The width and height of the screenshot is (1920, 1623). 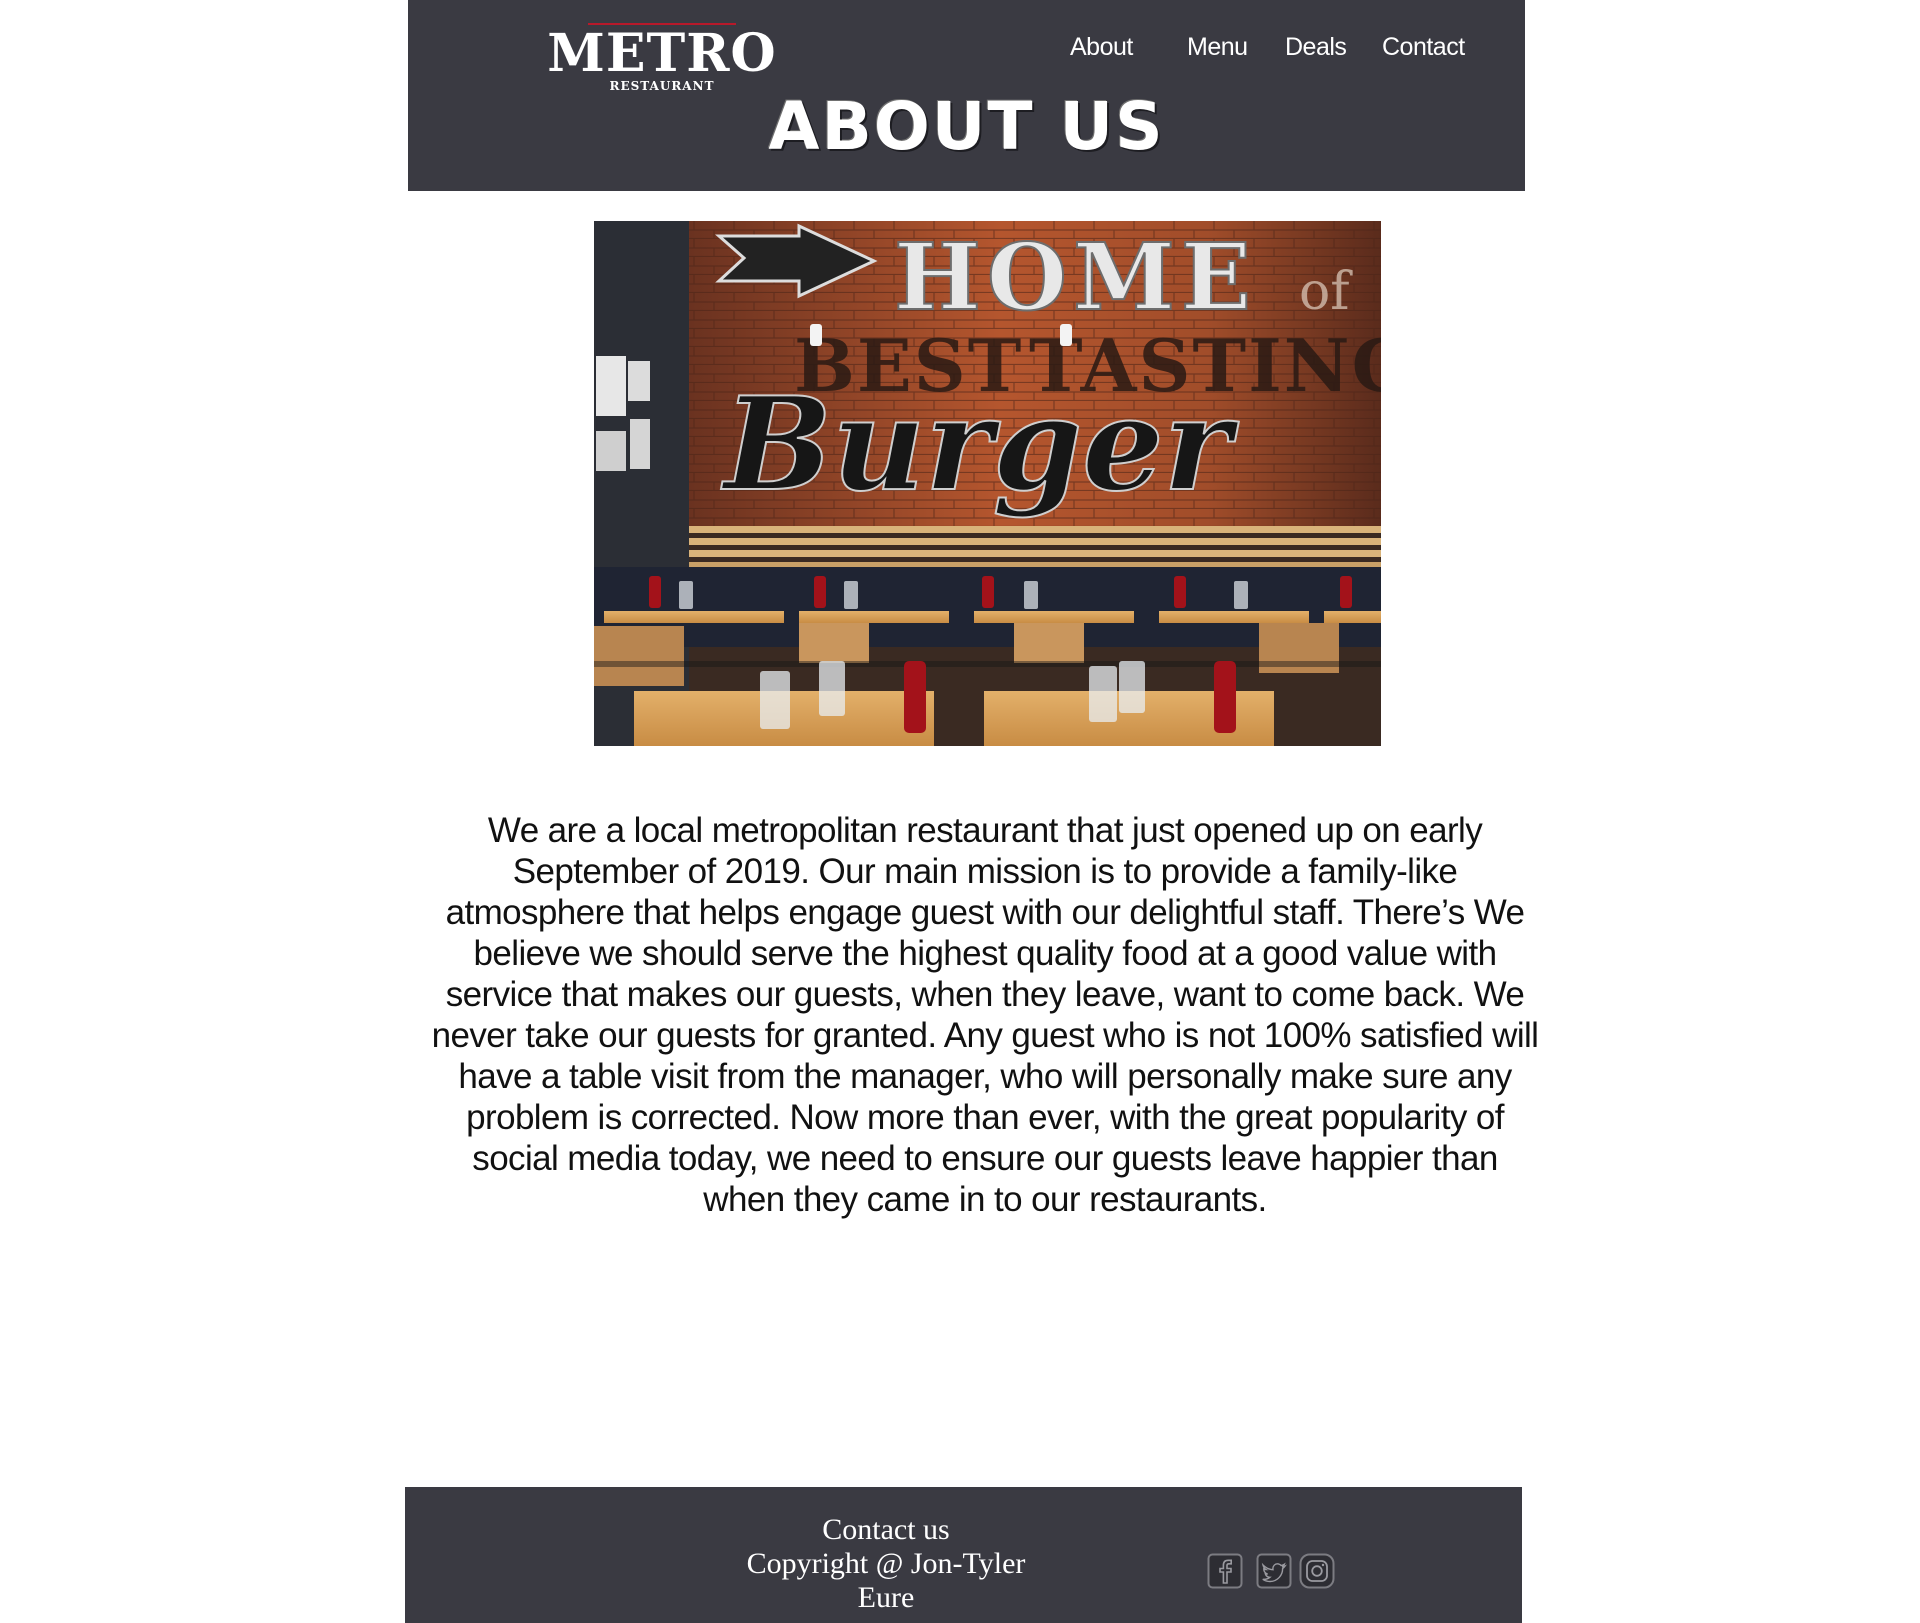 What do you see at coordinates (886, 1580) in the screenshot?
I see `footer-copyright: Copyright @ Jon-Tyler Eure` at bounding box center [886, 1580].